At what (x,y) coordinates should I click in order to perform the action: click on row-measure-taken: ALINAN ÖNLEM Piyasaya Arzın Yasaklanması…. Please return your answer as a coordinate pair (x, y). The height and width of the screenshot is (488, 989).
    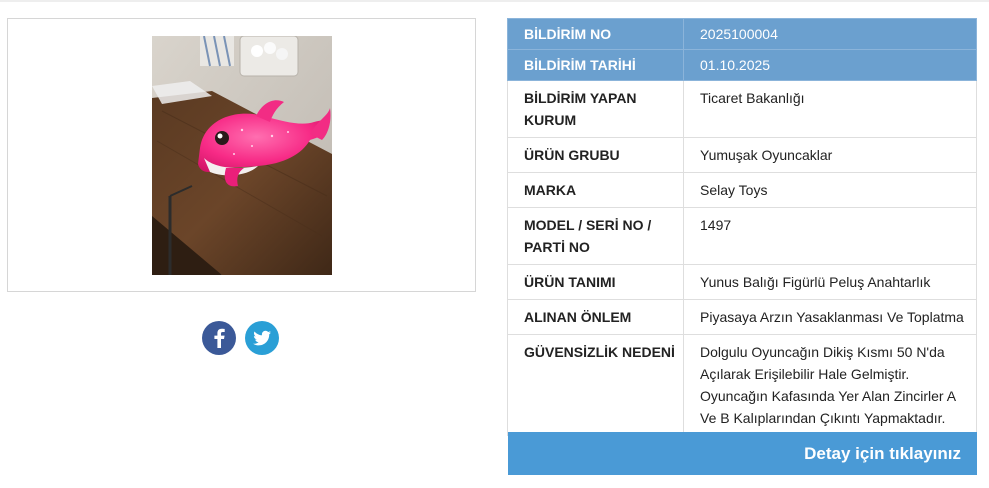
    Looking at the image, I should click on (742, 317).